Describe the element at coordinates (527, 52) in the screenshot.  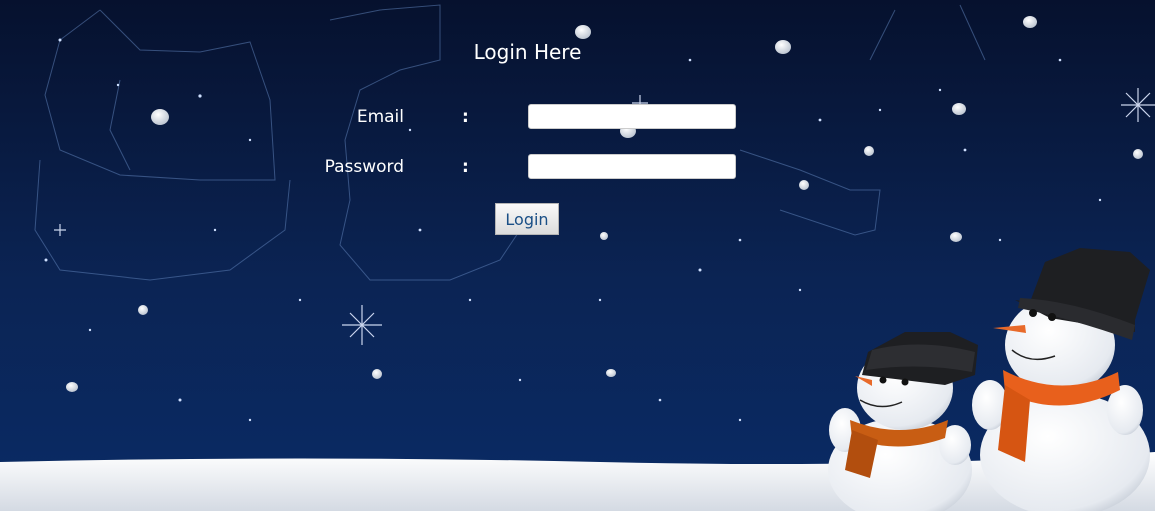
I see `login-title: Login Here` at that location.